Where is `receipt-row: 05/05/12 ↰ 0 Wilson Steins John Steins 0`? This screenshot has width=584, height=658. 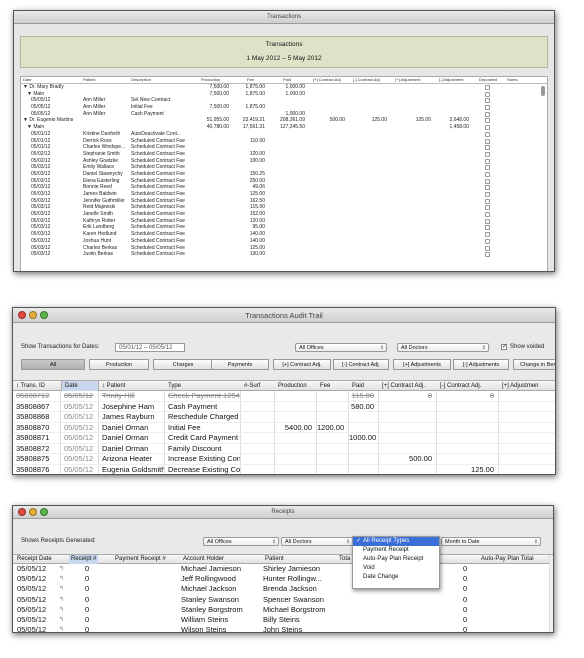
receipt-row: 05/05/12 ↰ 0 Wilson Steins John Steins 0 is located at coordinates (283, 628).